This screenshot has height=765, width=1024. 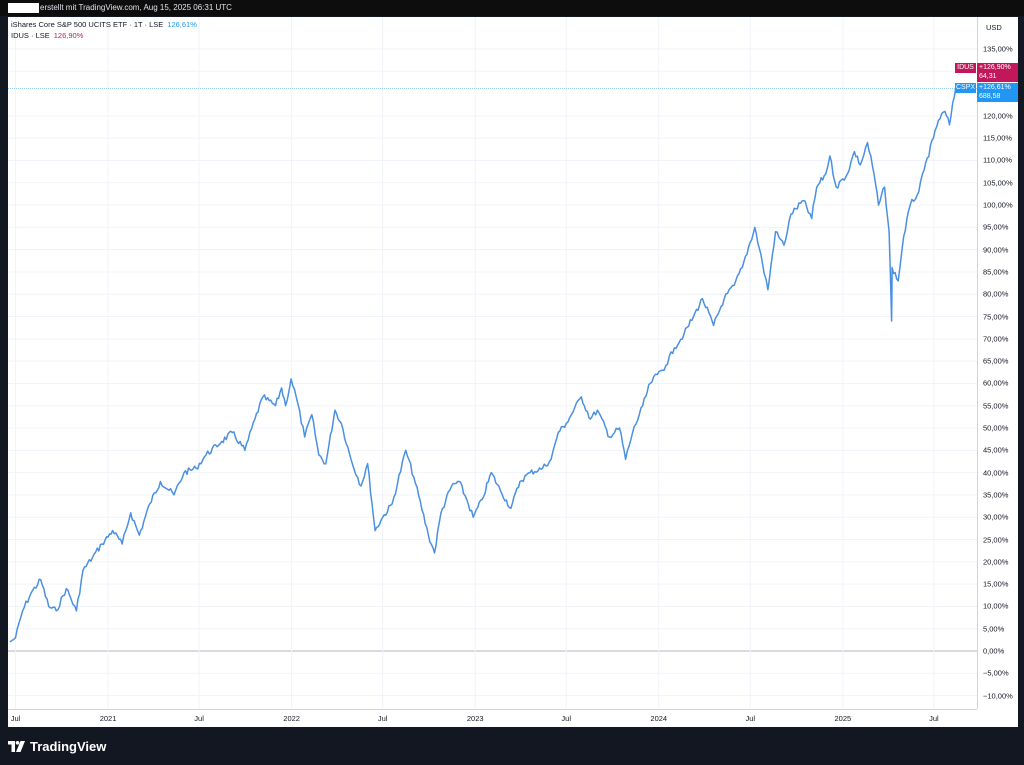 What do you see at coordinates (998, 183) in the screenshot?
I see `y-tick-label: 105,00%` at bounding box center [998, 183].